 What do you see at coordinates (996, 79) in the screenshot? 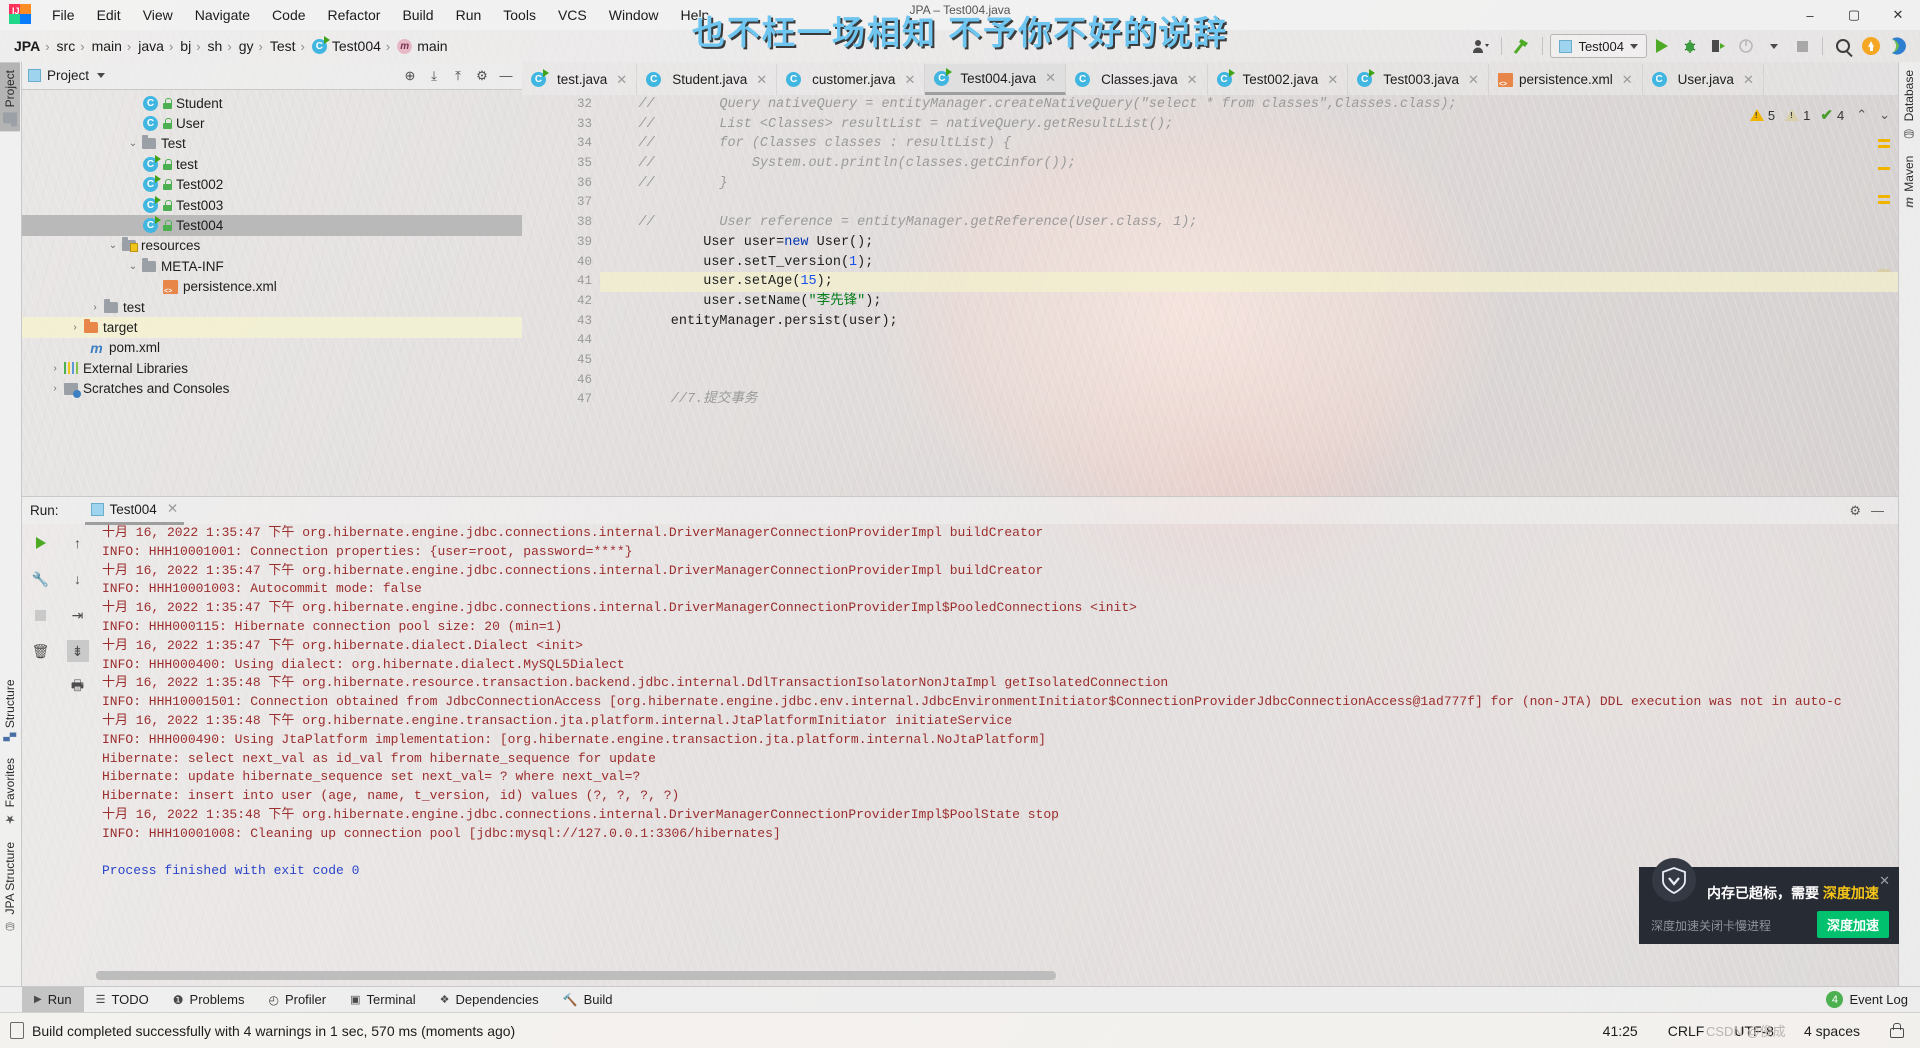
I see `tab-test004-java: C Test004.java ✕` at bounding box center [996, 79].